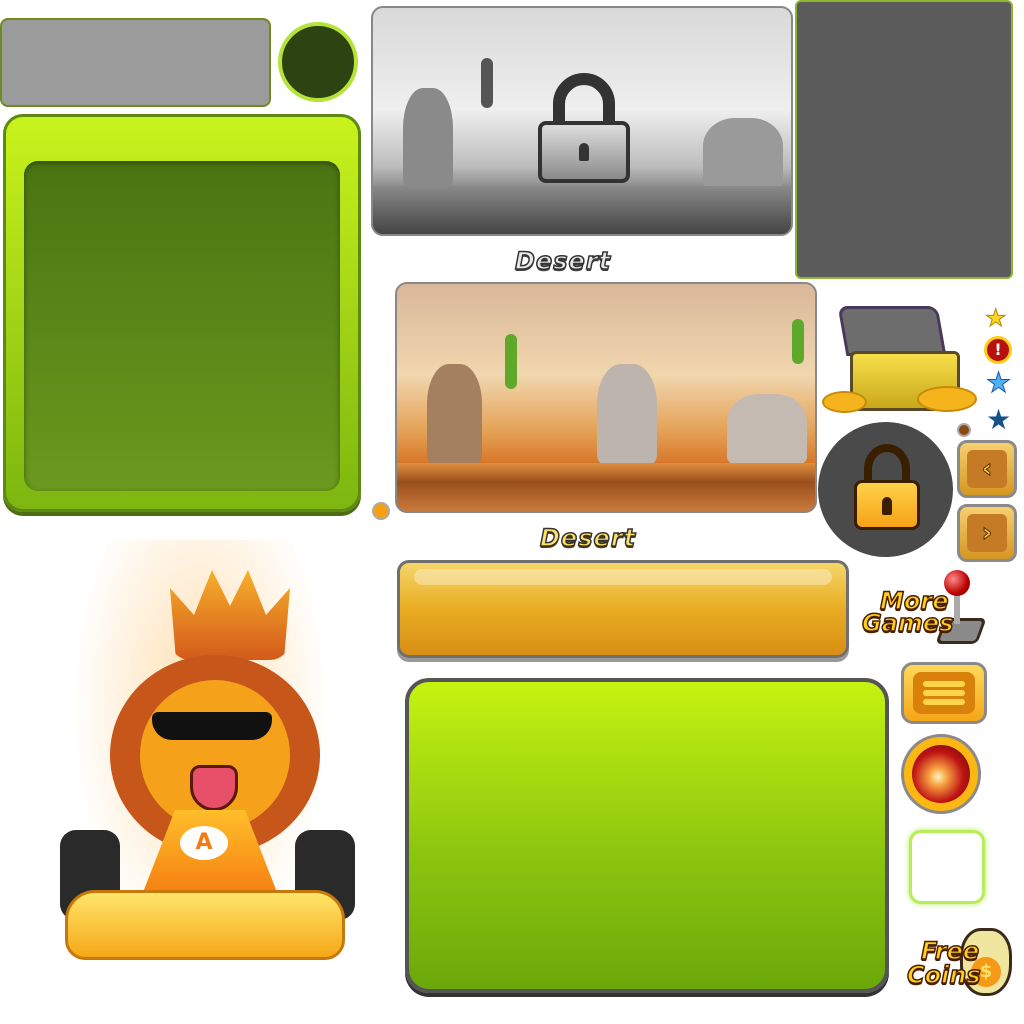 The width and height of the screenshot is (1024, 1024). I want to click on chevron-left-icon: ‹, so click(987, 469).